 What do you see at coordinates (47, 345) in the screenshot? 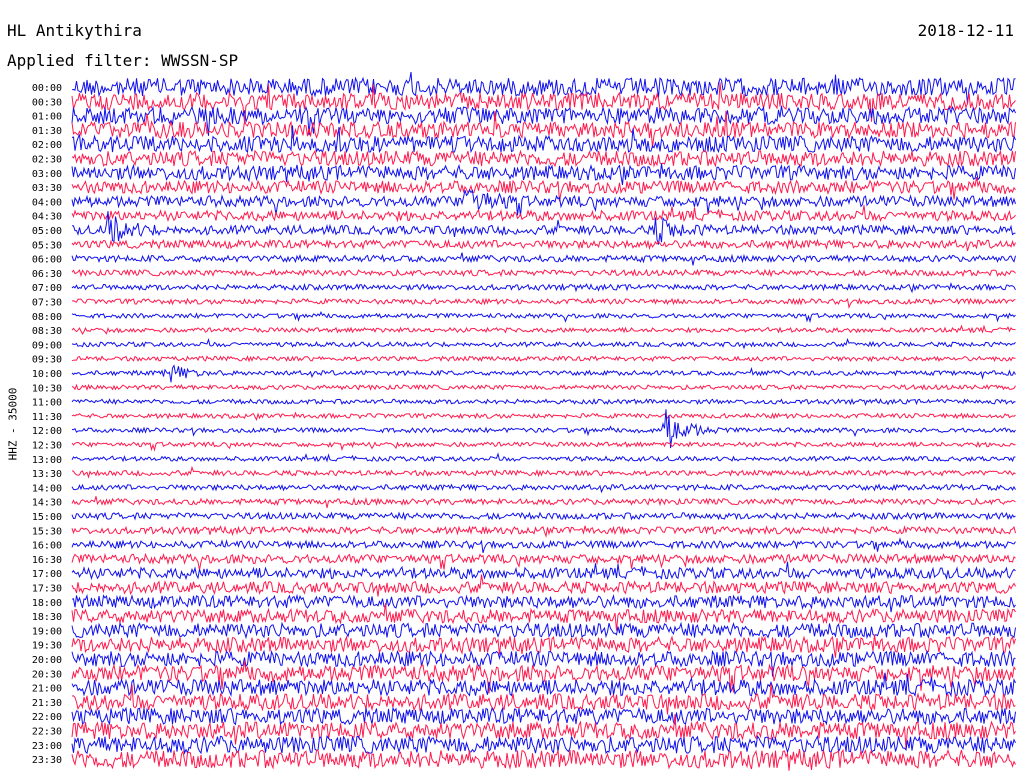
I see `row-time-label: 09:00` at bounding box center [47, 345].